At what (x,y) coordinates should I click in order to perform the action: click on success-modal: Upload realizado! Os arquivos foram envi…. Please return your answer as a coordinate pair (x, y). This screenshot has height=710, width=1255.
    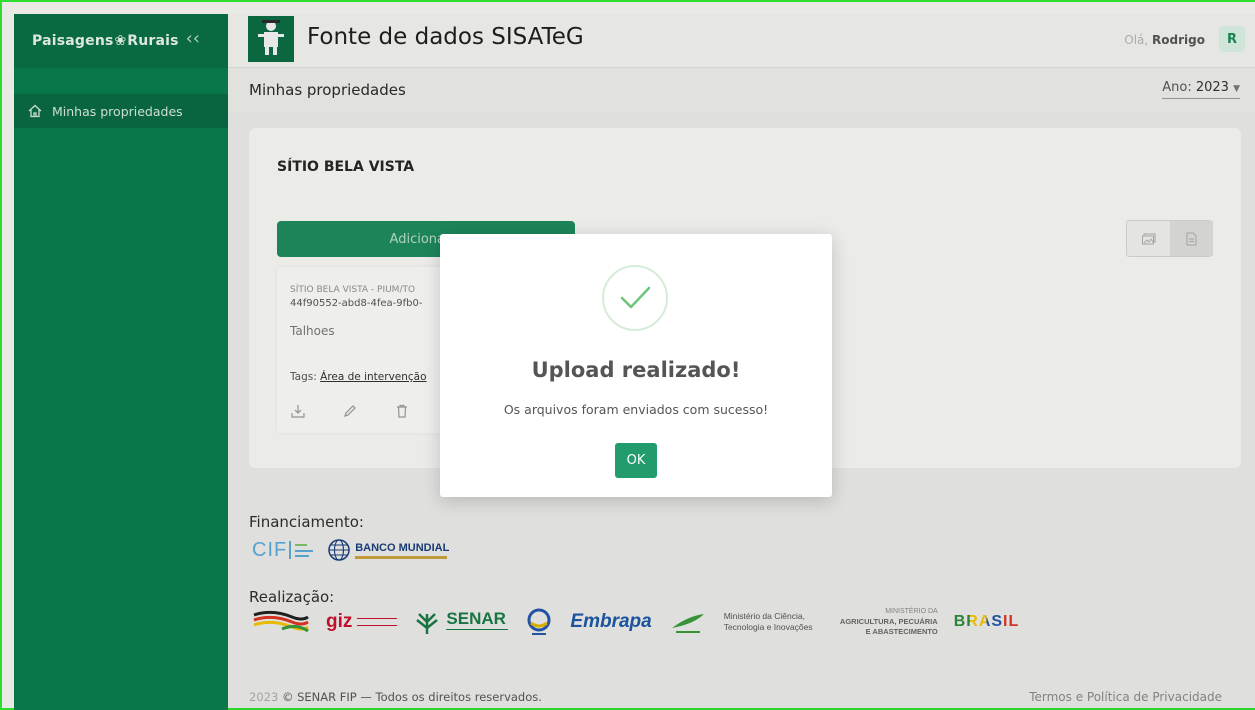
    Looking at the image, I should click on (636, 365).